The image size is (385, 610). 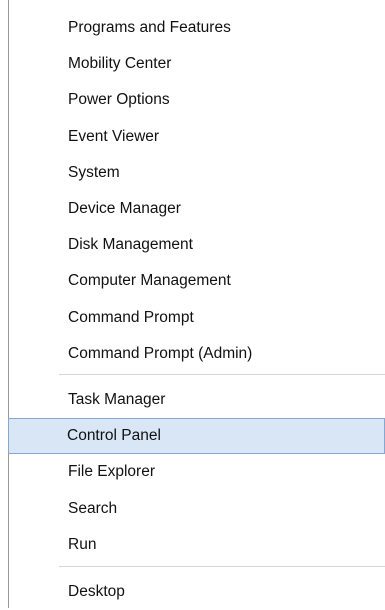 I want to click on menu-item-command-prompt: Command Prompt, so click(x=197, y=318).